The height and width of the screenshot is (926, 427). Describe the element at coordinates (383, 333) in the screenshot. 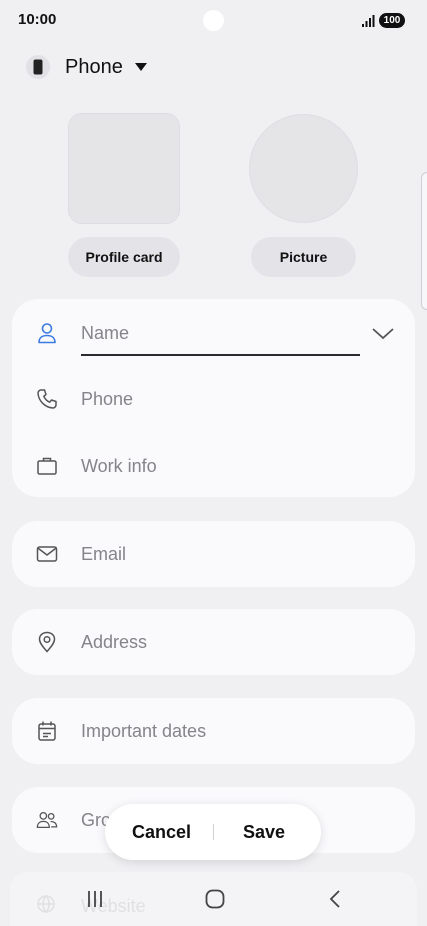

I see `chevron-down-icon` at that location.